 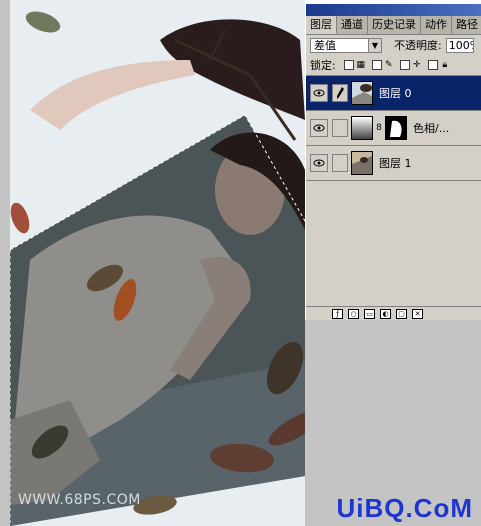 I want to click on tab-actions: 动作, so click(x=436, y=25).